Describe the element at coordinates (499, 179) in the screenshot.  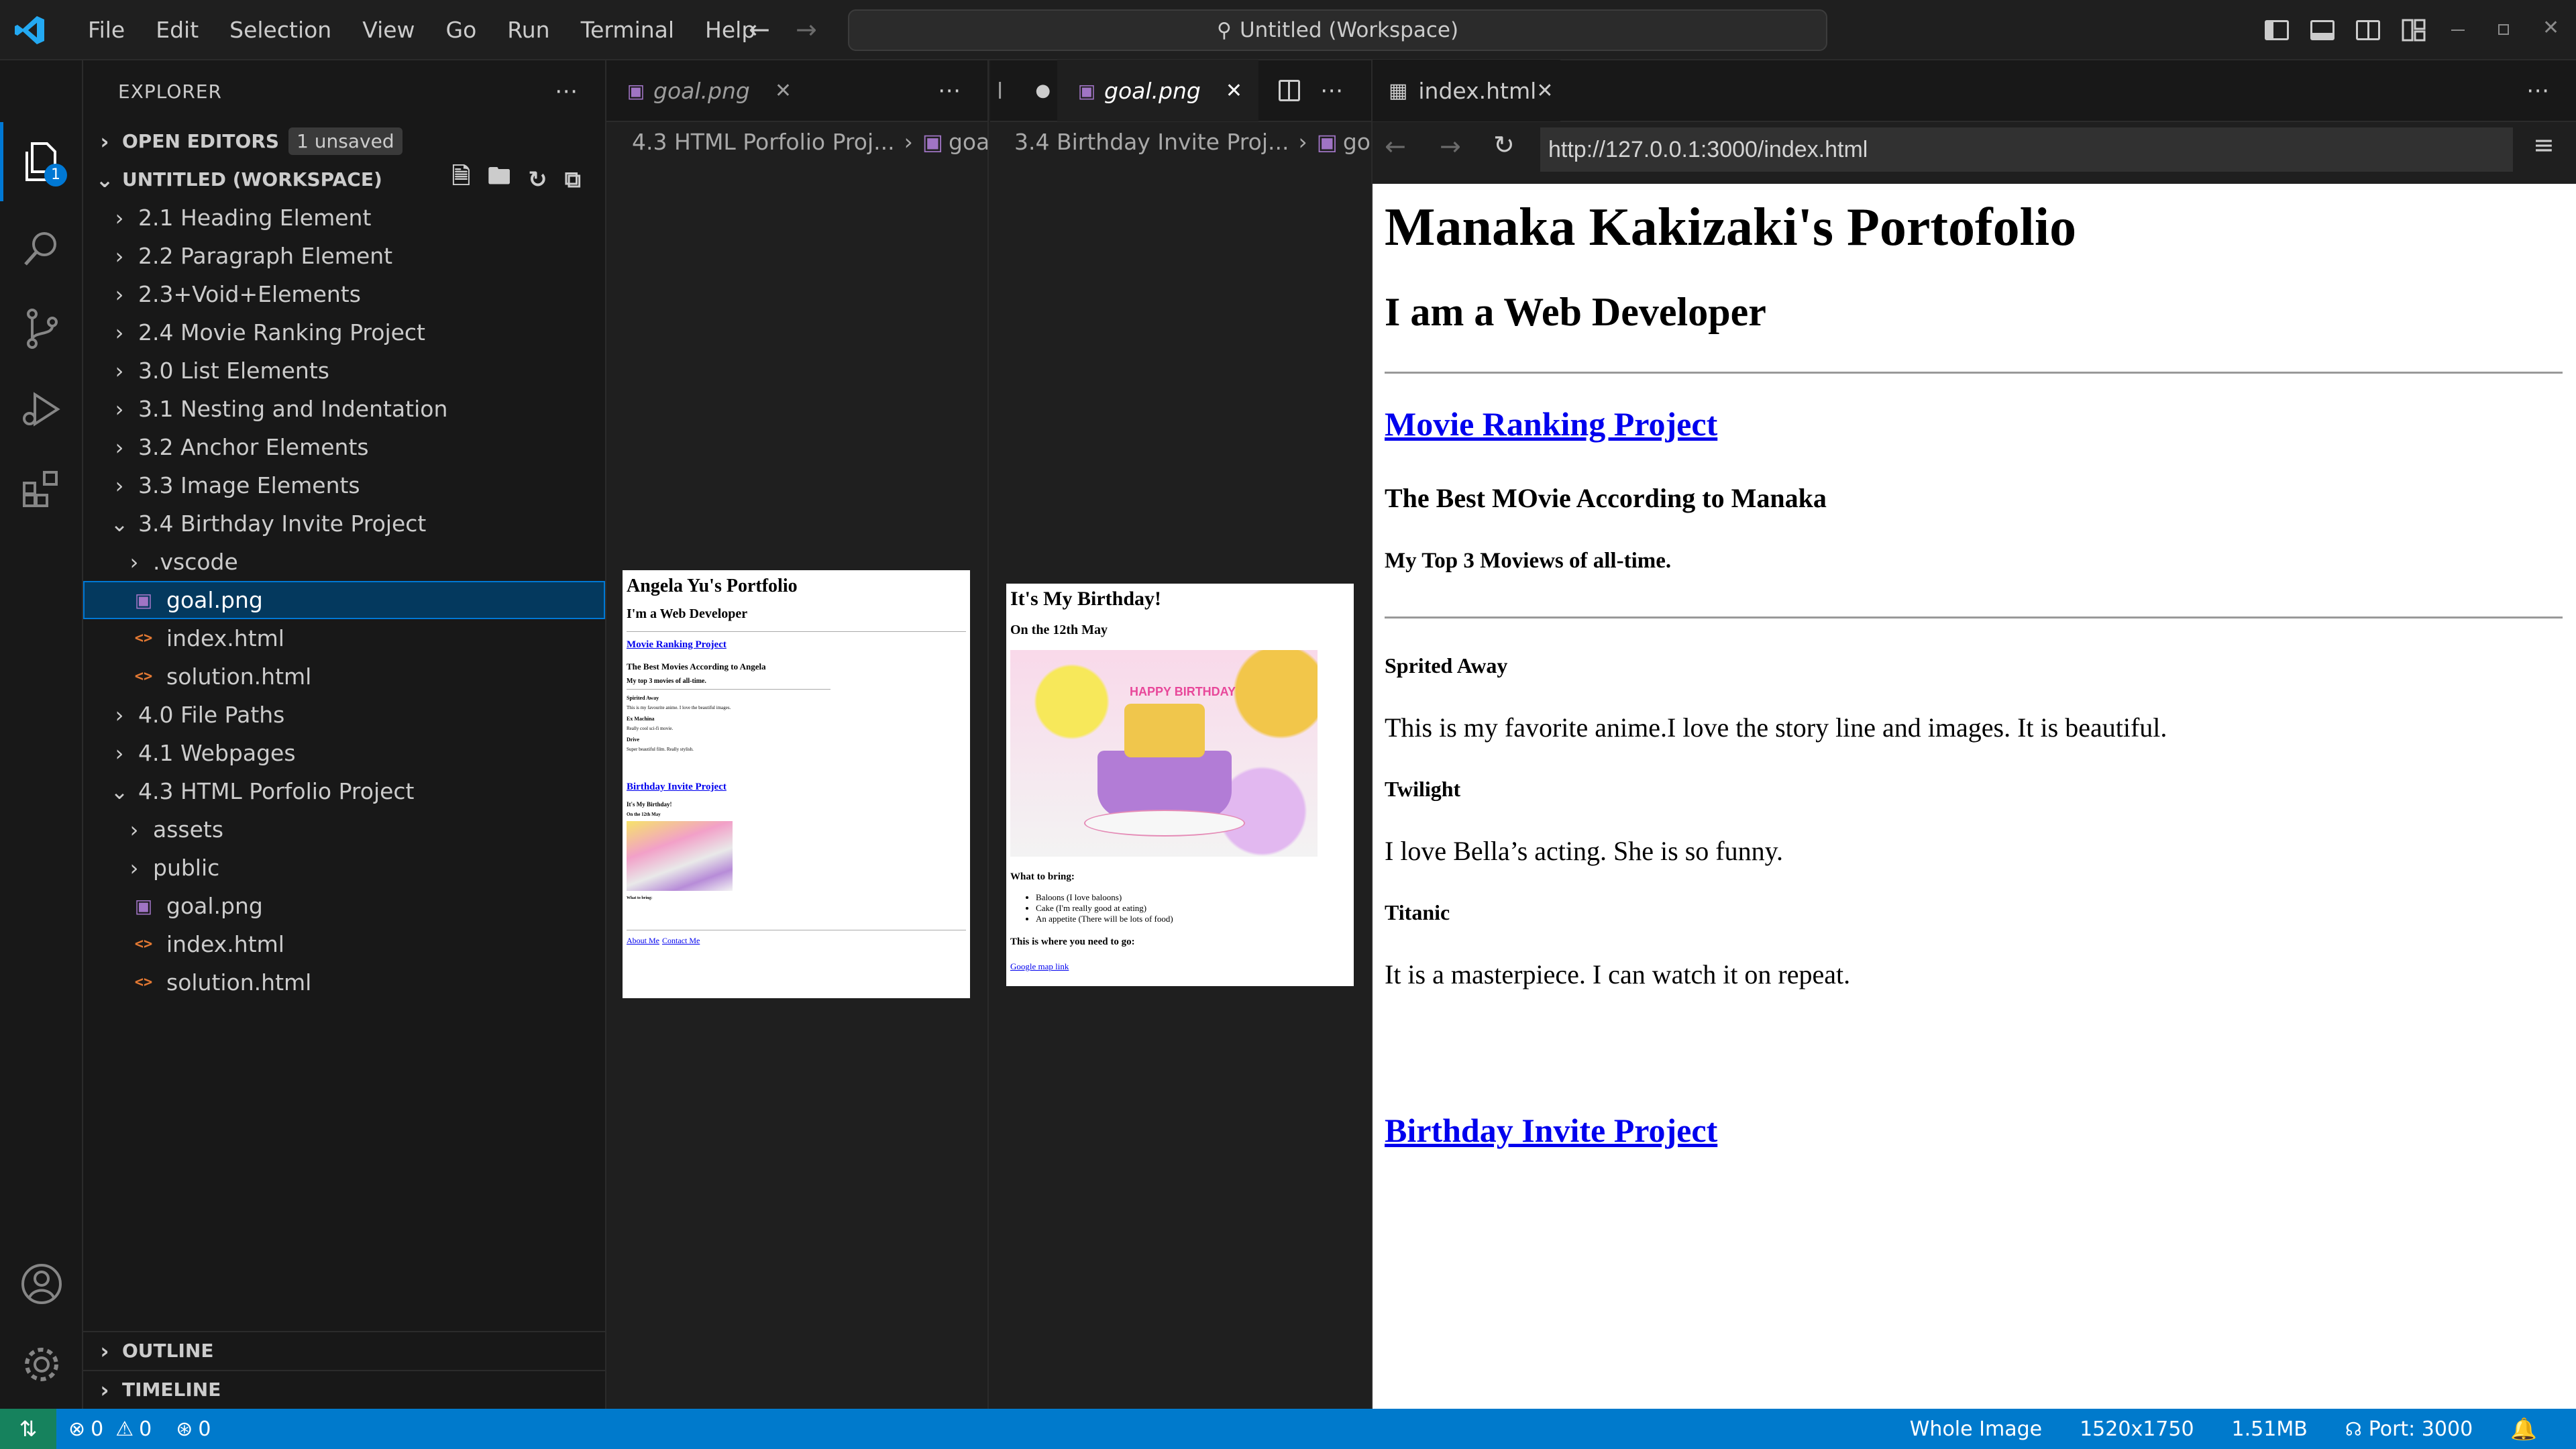
I see `new-folder-icon: 🖿` at that location.